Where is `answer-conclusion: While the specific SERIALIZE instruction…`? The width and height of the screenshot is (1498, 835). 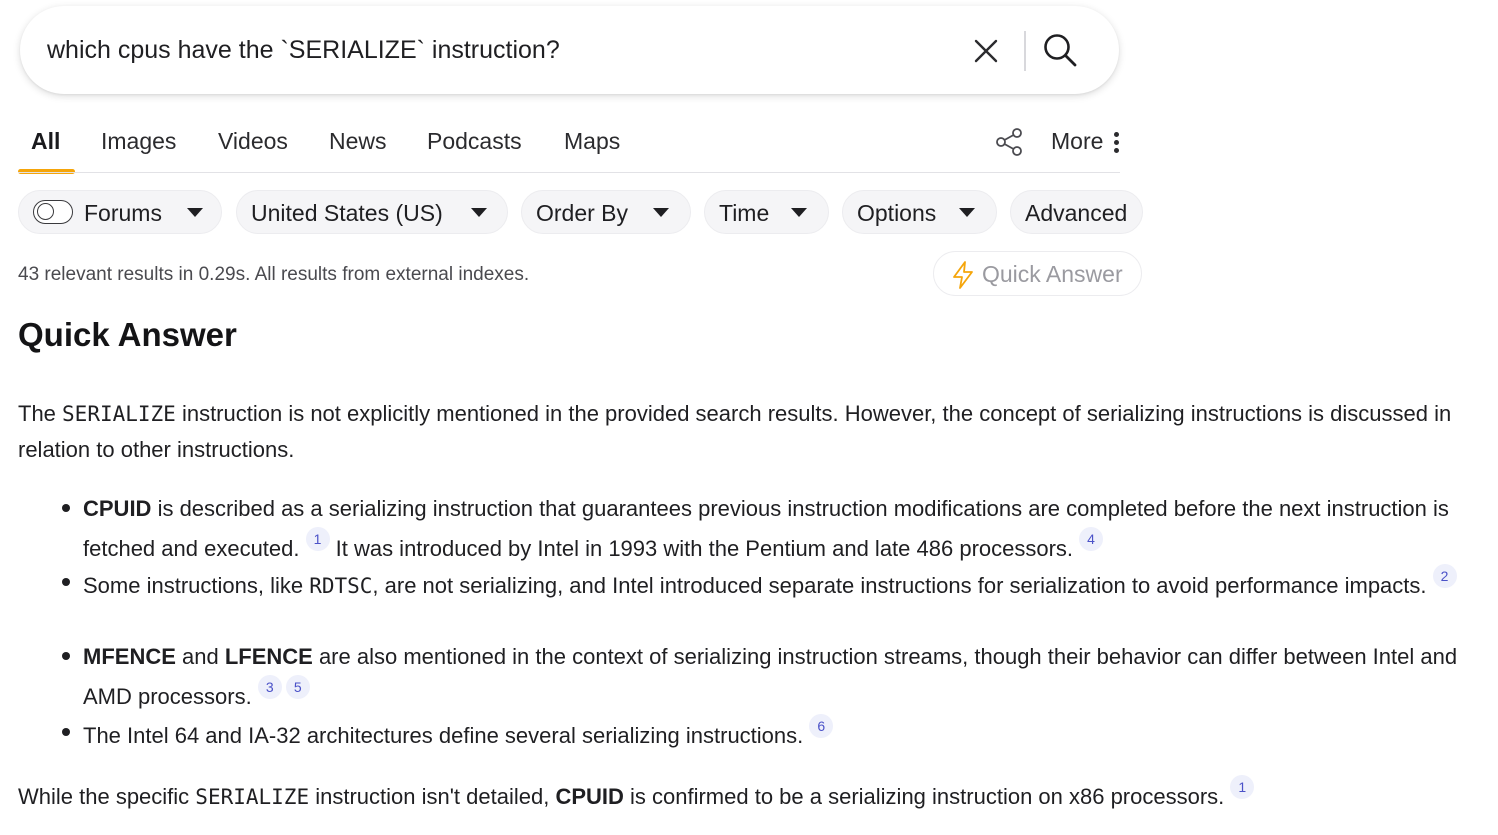
answer-conclusion: While the specific SERIALIZE instruction… is located at coordinates (748, 795).